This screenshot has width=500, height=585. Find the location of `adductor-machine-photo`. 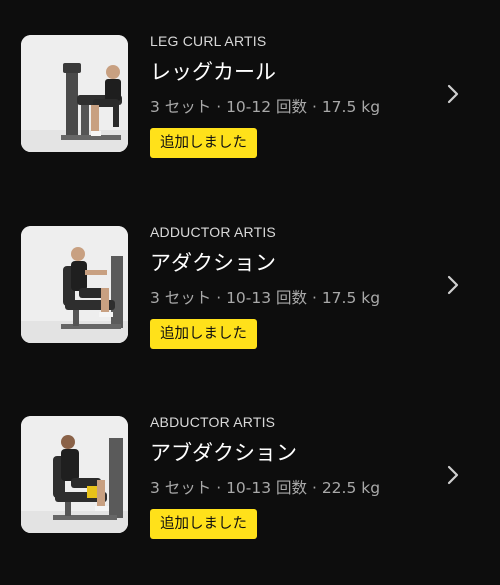

adductor-machine-photo is located at coordinates (74, 284).